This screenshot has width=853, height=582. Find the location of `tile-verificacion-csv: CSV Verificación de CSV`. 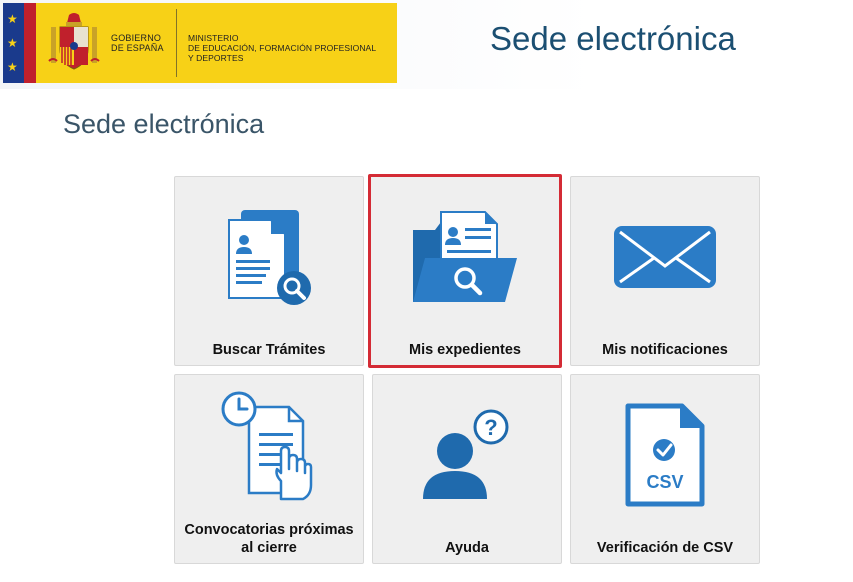

tile-verificacion-csv: CSV Verificación de CSV is located at coordinates (665, 469).